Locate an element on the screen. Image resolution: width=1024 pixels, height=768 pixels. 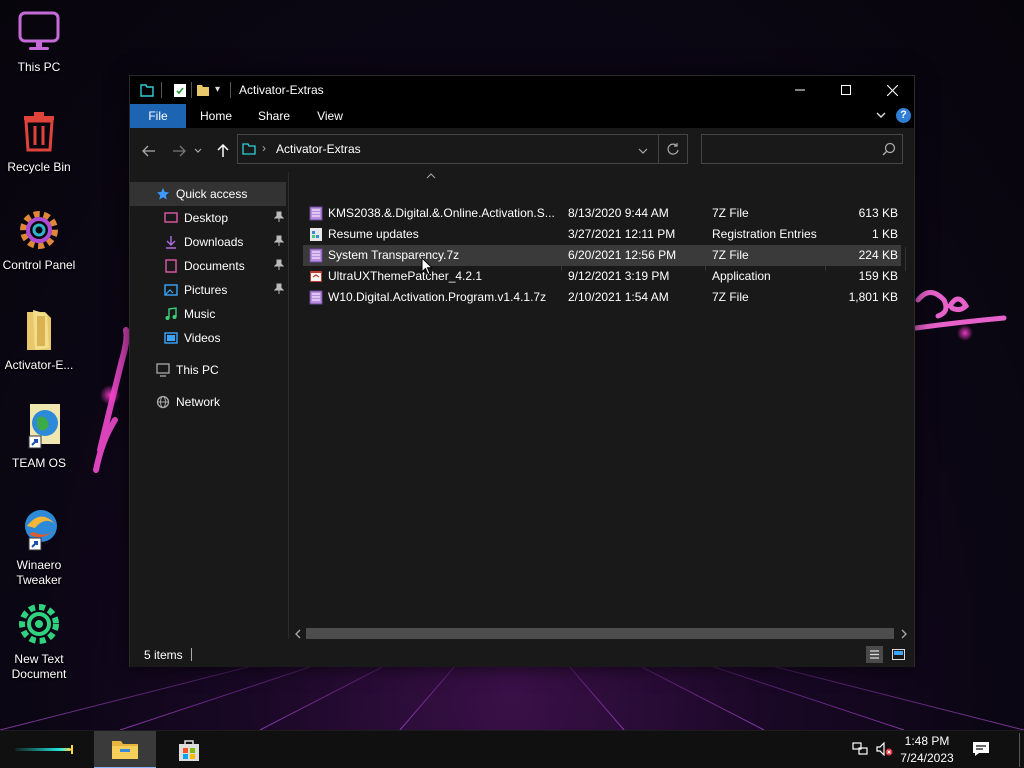
taskbar: 1:48 PM 7/24/2023 is located at coordinates (512, 749).